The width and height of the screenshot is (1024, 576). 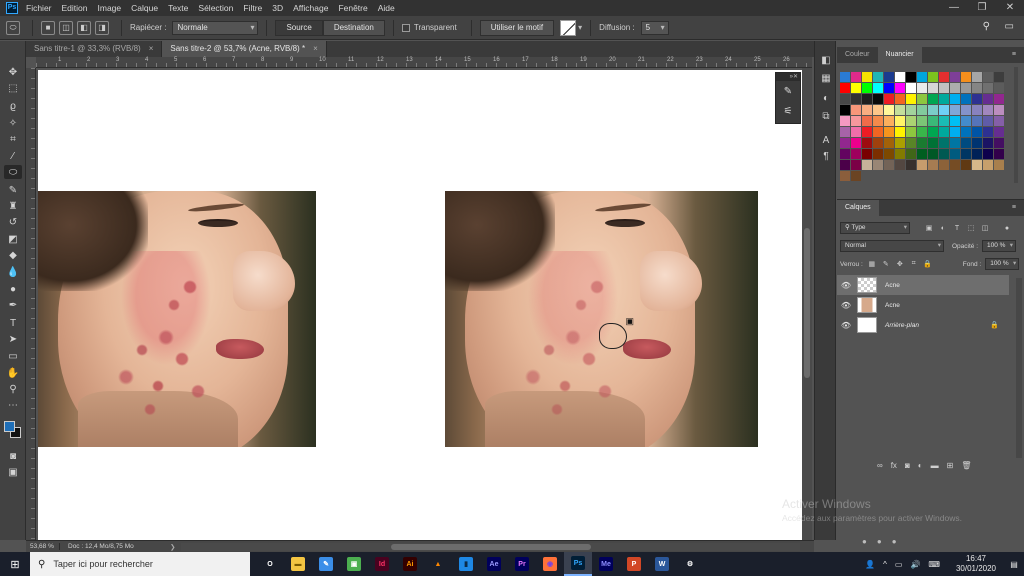 I want to click on source-button: Source, so click(x=299, y=27).